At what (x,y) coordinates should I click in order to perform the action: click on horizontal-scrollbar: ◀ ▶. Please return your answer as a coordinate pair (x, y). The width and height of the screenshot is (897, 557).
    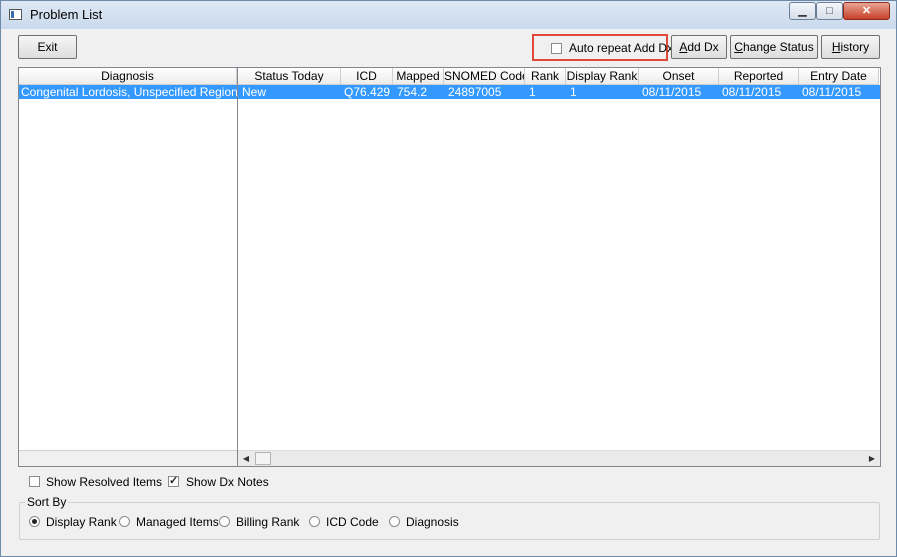
    Looking at the image, I should click on (559, 458).